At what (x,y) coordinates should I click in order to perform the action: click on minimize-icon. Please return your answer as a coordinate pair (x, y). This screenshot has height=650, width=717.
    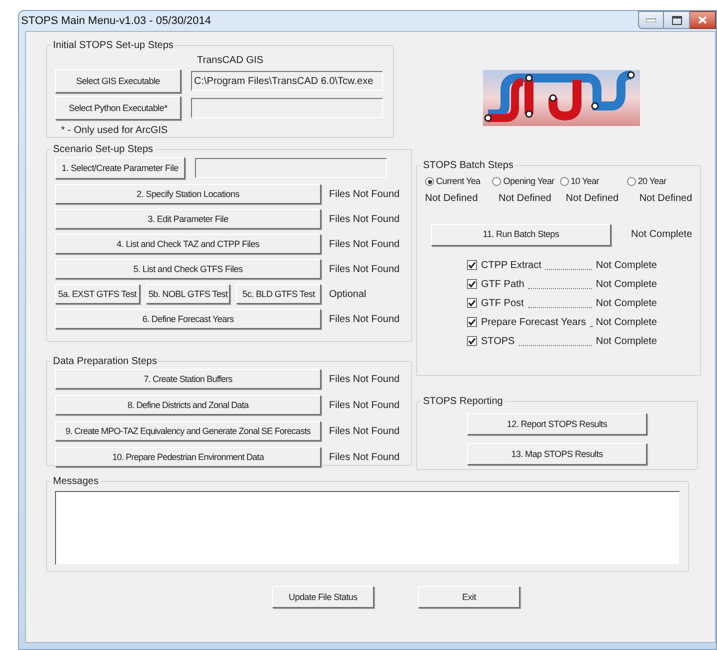
    Looking at the image, I should click on (651, 20).